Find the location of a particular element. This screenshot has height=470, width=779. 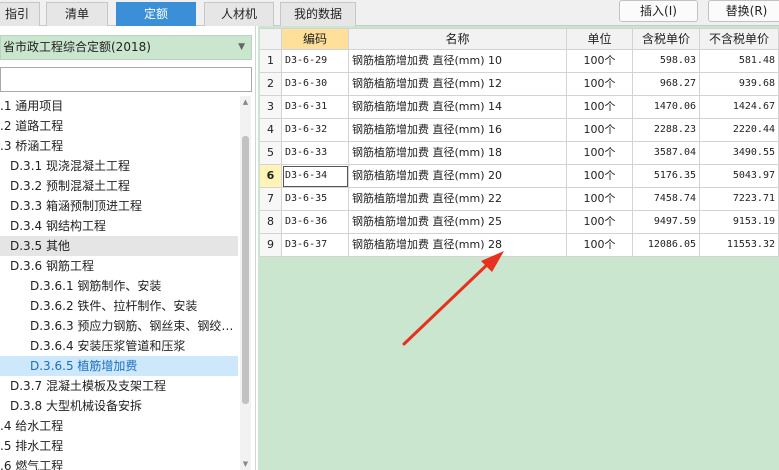

cell-name: 钢筋植筋增加费 直径(mm) 14 is located at coordinates (458, 107).